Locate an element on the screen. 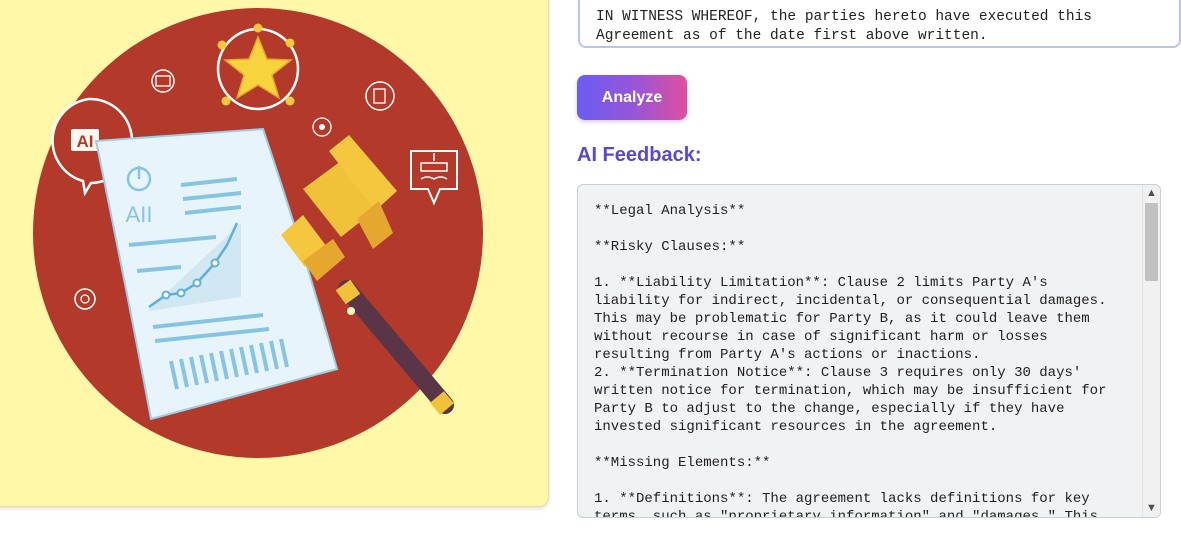 The width and height of the screenshot is (1181, 557). feedback-scrollbar: ▲ ▼ is located at coordinates (1151, 351).